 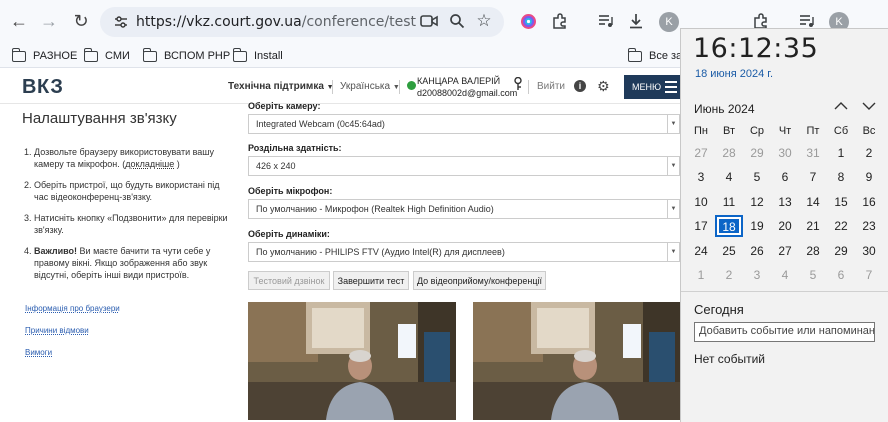 What do you see at coordinates (701, 226) in the screenshot?
I see `calendar-day: 17` at bounding box center [701, 226].